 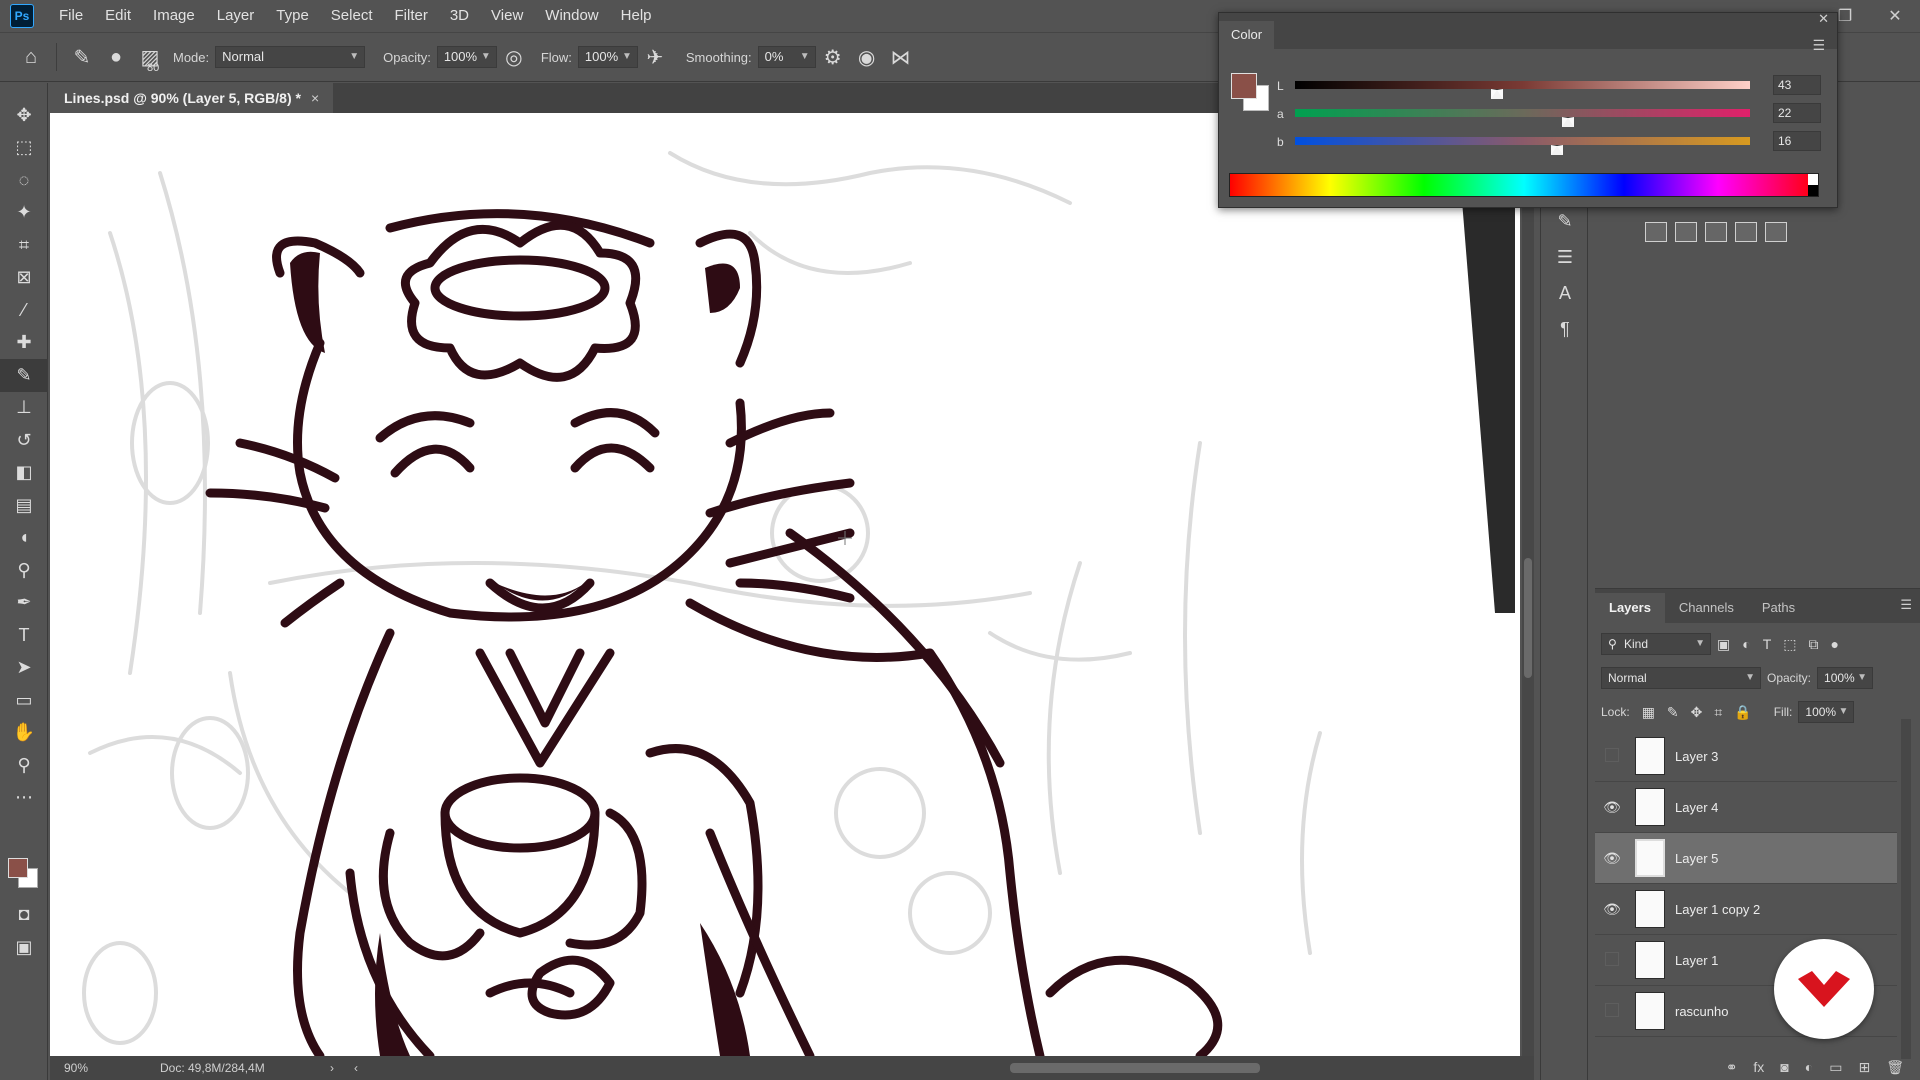 I want to click on selective-color-icon, so click(x=1716, y=232).